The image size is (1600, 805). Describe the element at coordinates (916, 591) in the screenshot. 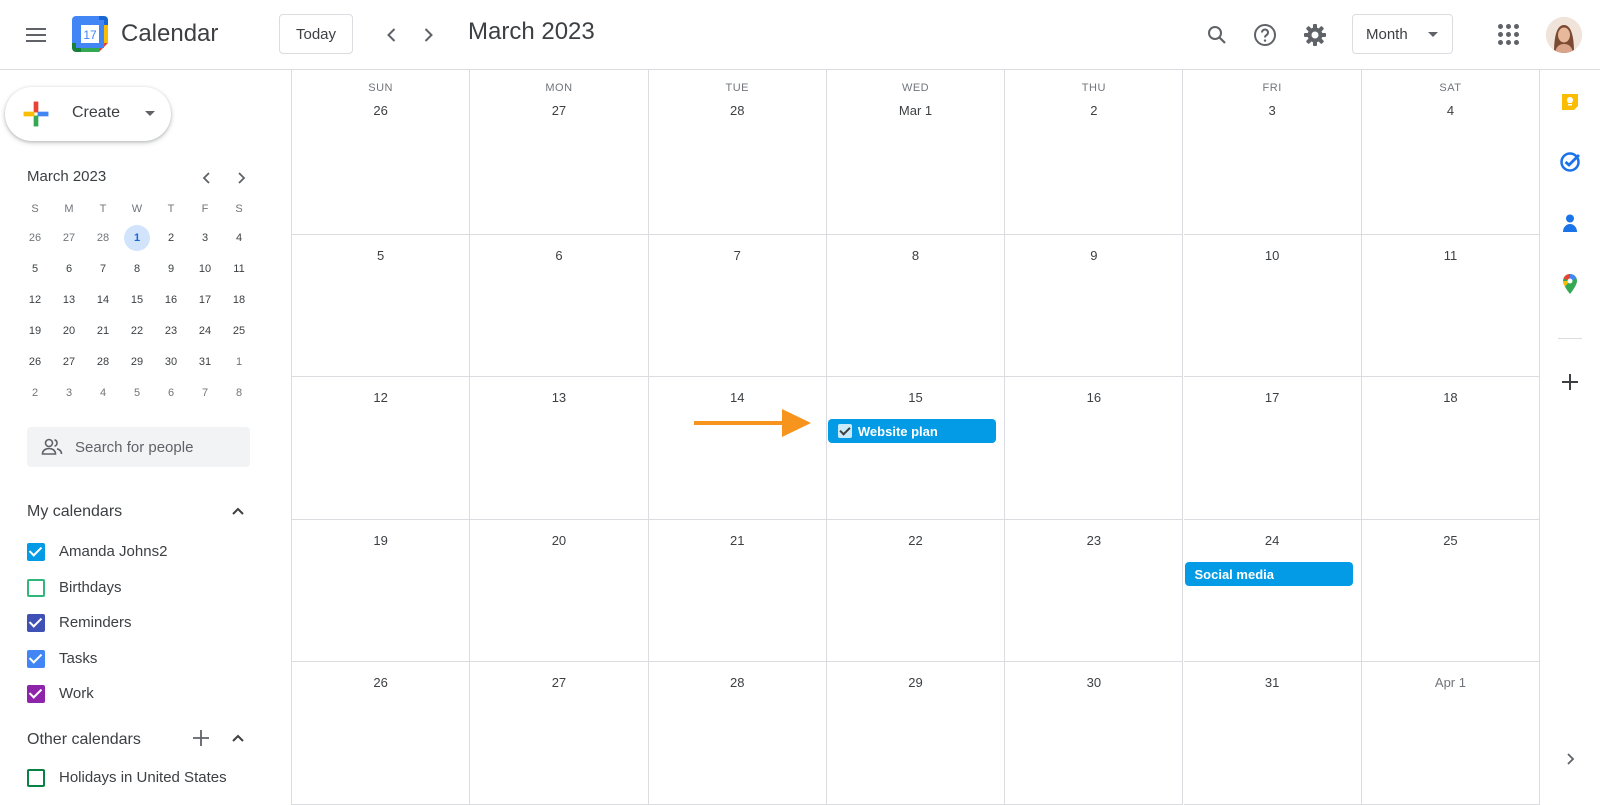

I see `day-cell: 22` at that location.